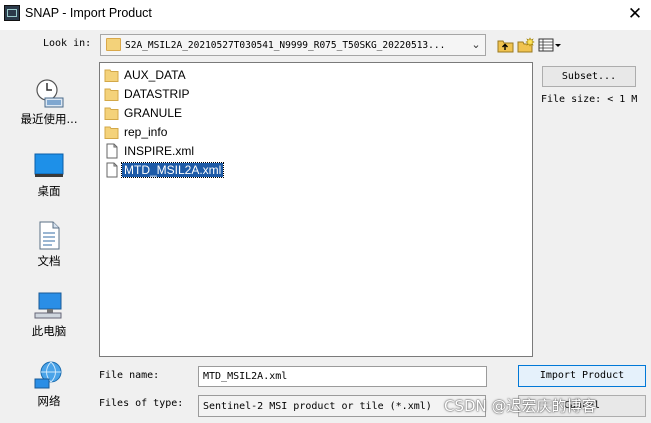 This screenshot has width=651, height=423. I want to click on snap-app-icon, so click(12, 13).